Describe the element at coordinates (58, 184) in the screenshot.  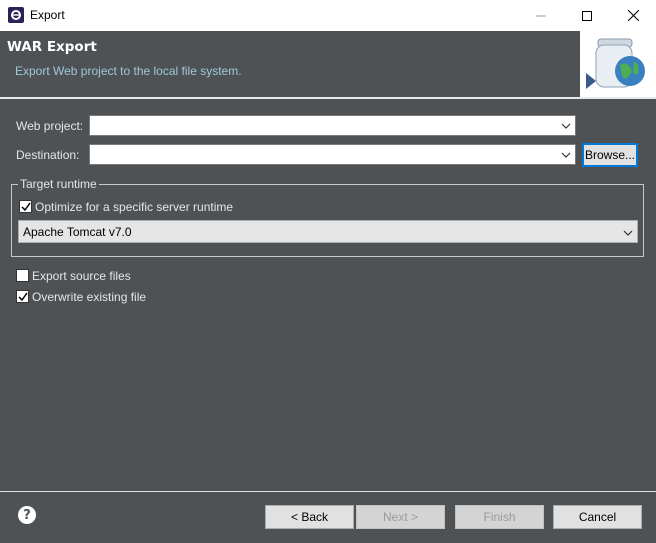
I see `target-runtime-group-title: Target runtime` at that location.